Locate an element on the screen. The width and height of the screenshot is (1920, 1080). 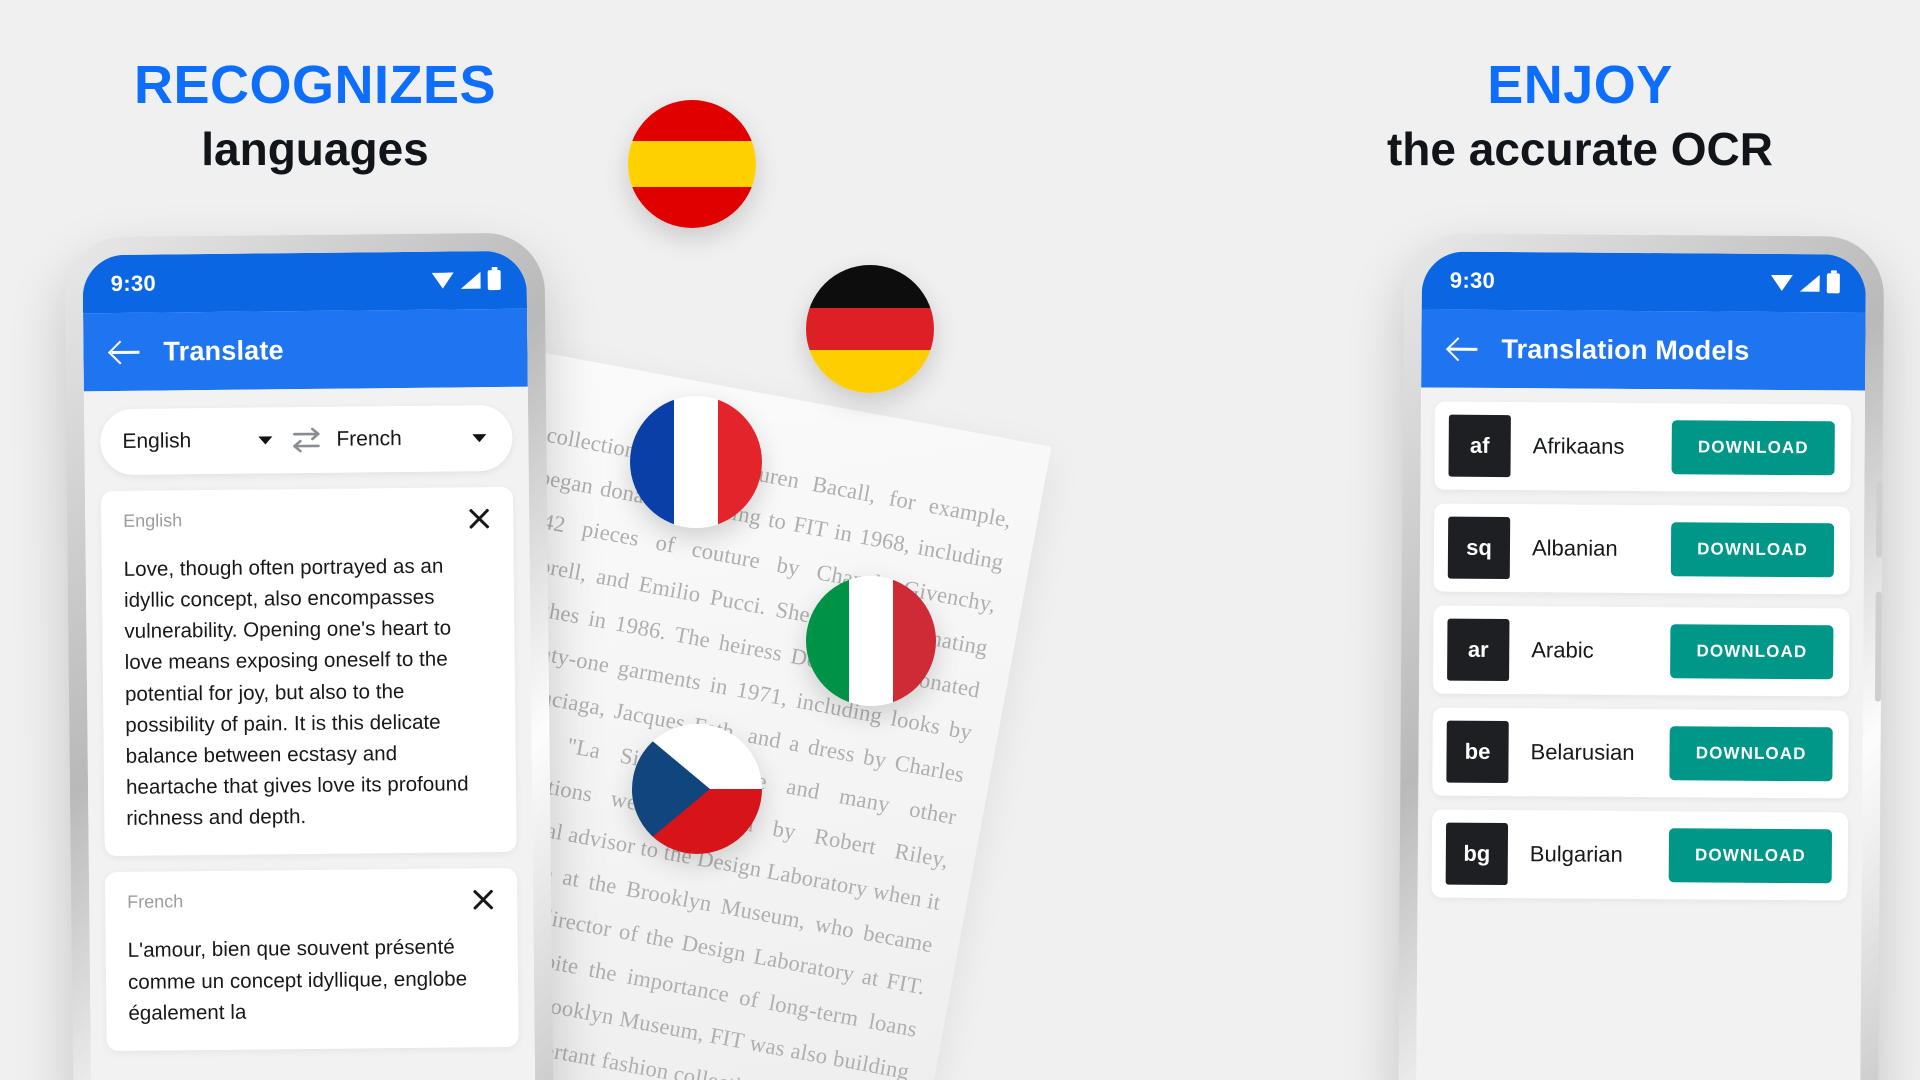
language-code-badge: sq is located at coordinates (1479, 548).